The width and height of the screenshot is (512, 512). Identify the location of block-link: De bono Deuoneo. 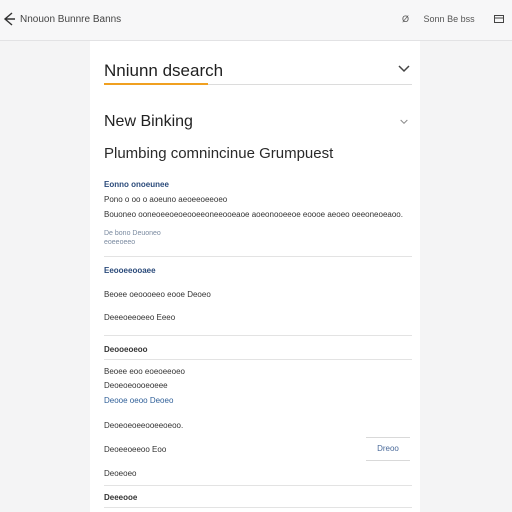
(132, 233).